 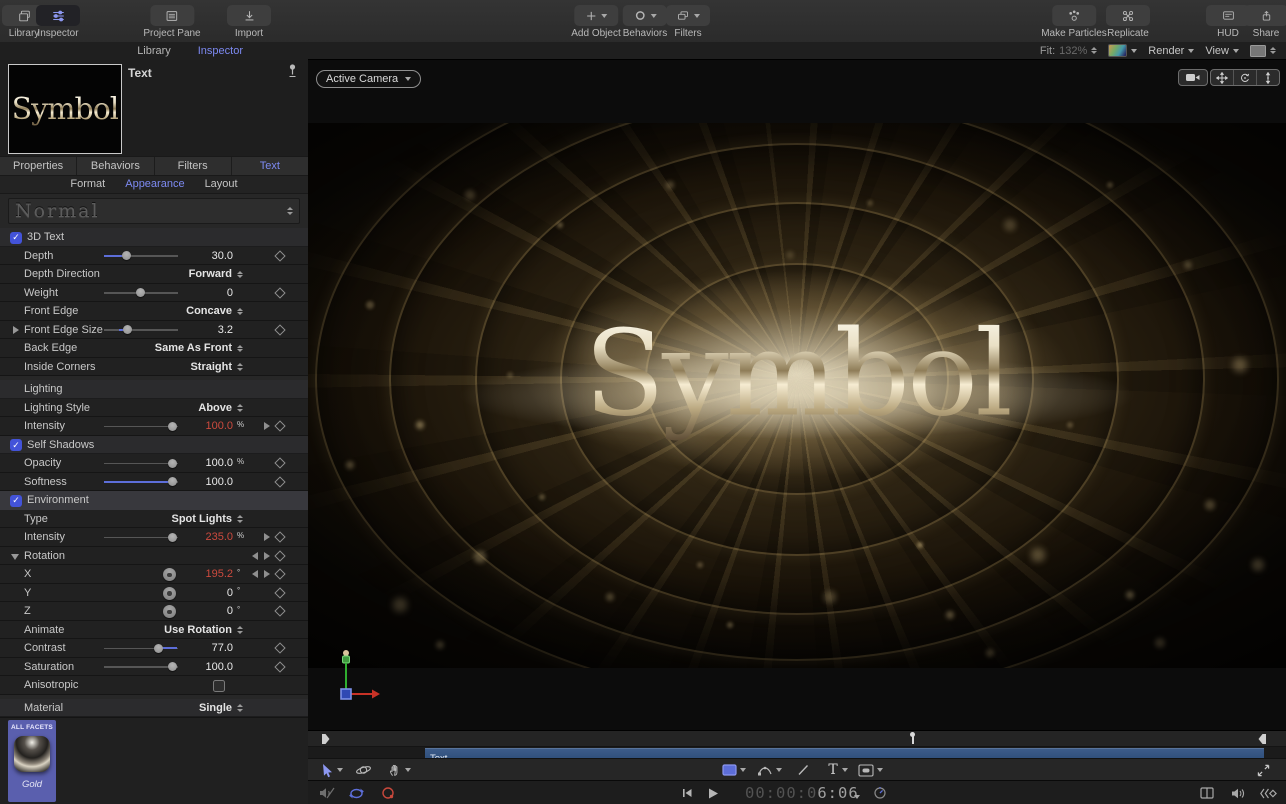 What do you see at coordinates (1263, 50) in the screenshot?
I see `viewport-layout-control` at bounding box center [1263, 50].